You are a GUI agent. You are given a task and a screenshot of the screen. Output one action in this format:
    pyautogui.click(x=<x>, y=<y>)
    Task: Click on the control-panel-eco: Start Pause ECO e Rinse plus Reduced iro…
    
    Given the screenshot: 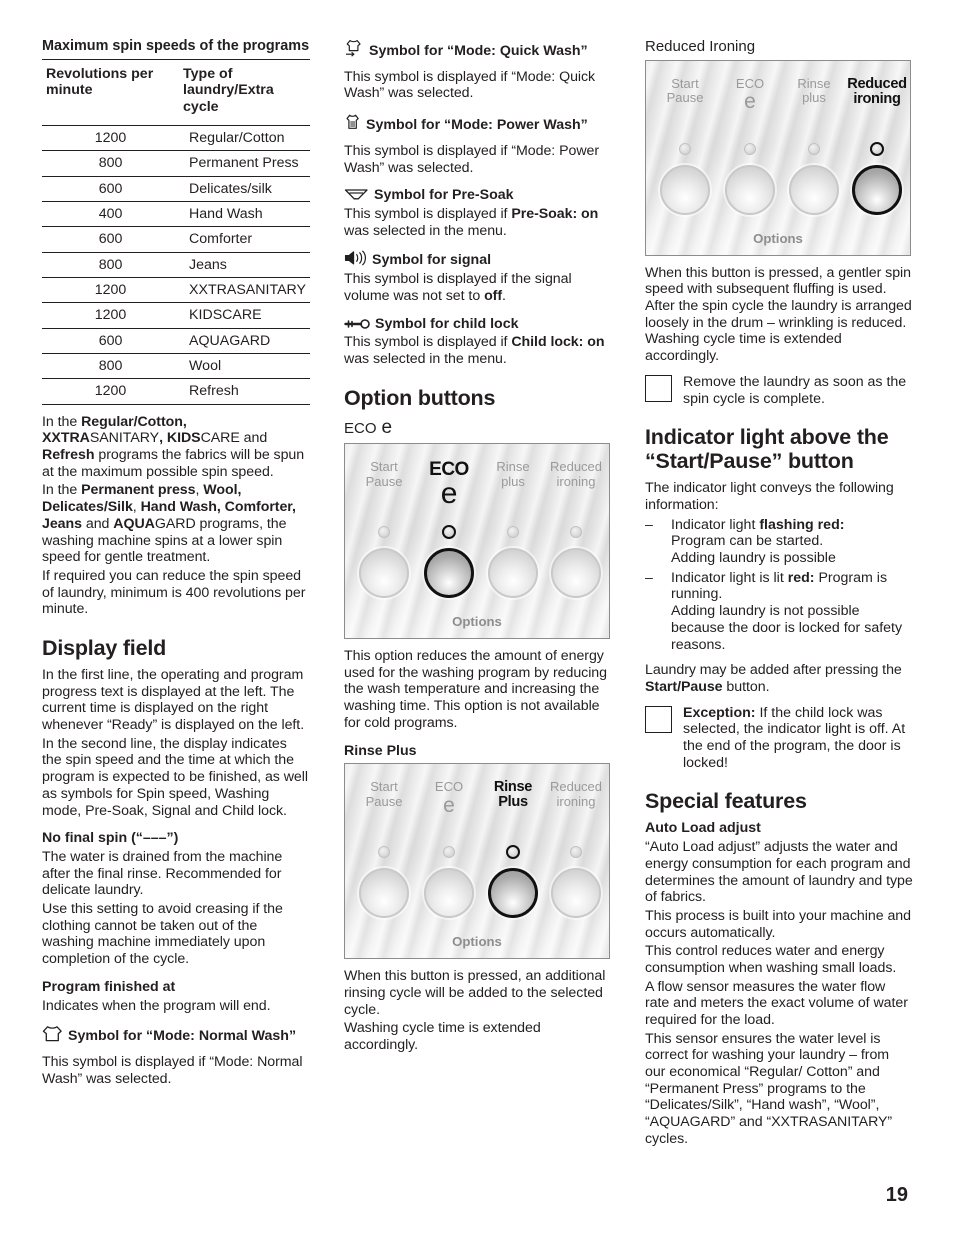 What is the action you would take?
    pyautogui.click(x=477, y=541)
    